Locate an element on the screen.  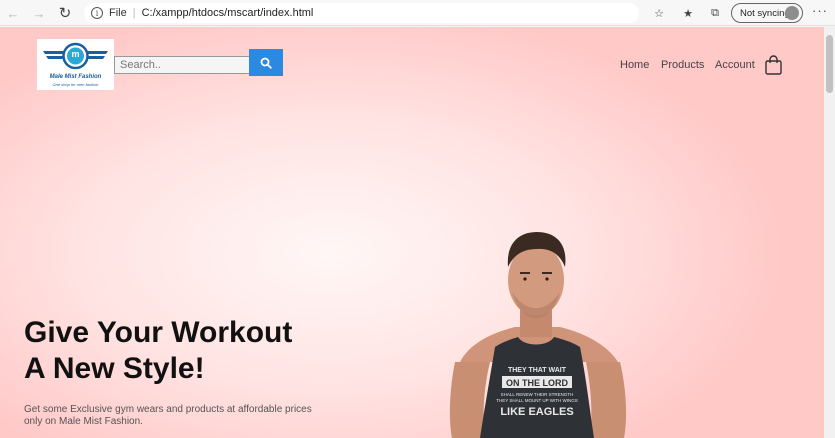
url-text: C:/xampp/htdocs/mscart/index.html is located at coordinates (227, 13).